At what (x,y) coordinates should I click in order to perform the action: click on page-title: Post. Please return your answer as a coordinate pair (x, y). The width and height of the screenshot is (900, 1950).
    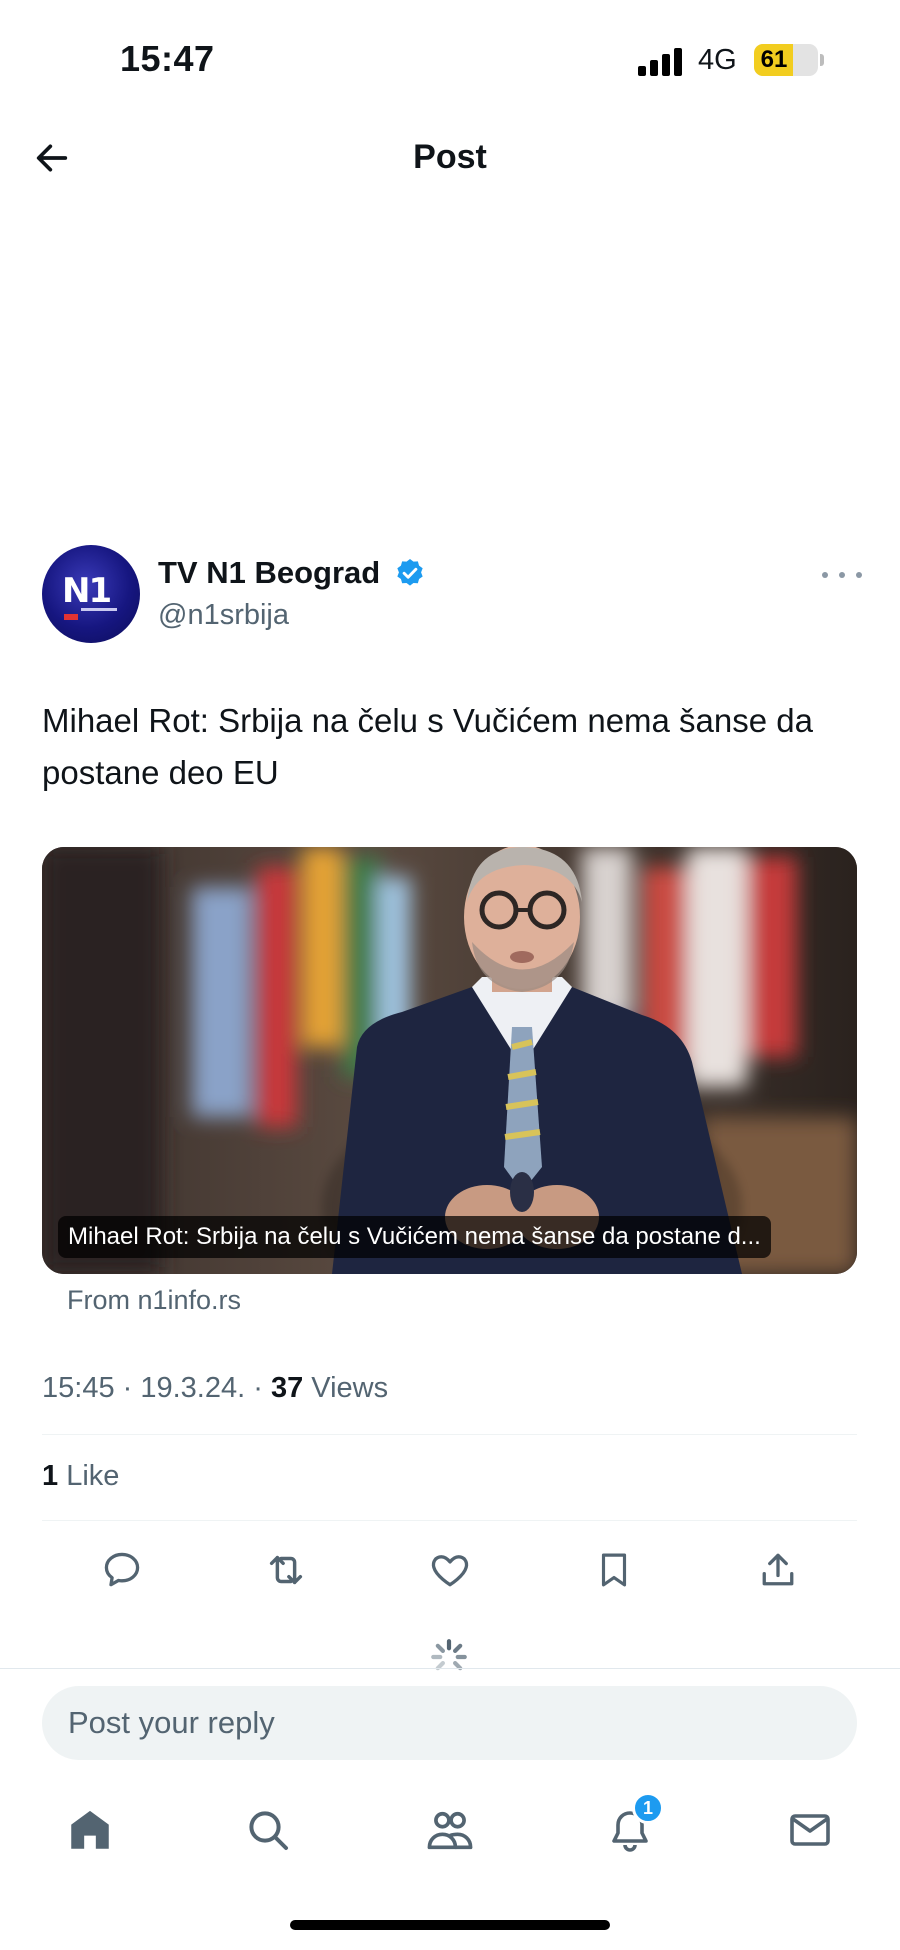
    Looking at the image, I should click on (450, 157).